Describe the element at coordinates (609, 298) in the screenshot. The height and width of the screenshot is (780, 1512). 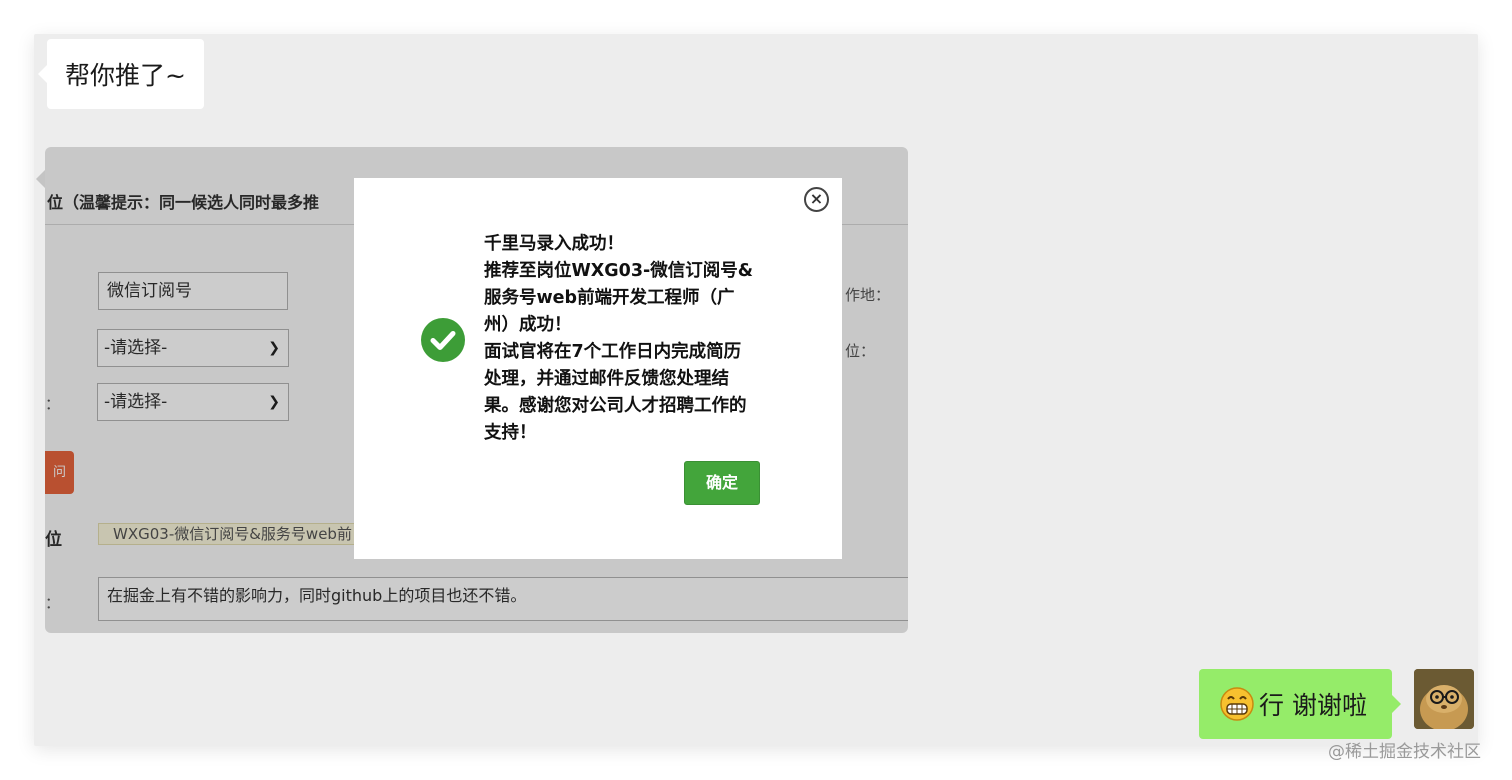
I see `message-line: 服务号web前端开发工程师（广` at that location.